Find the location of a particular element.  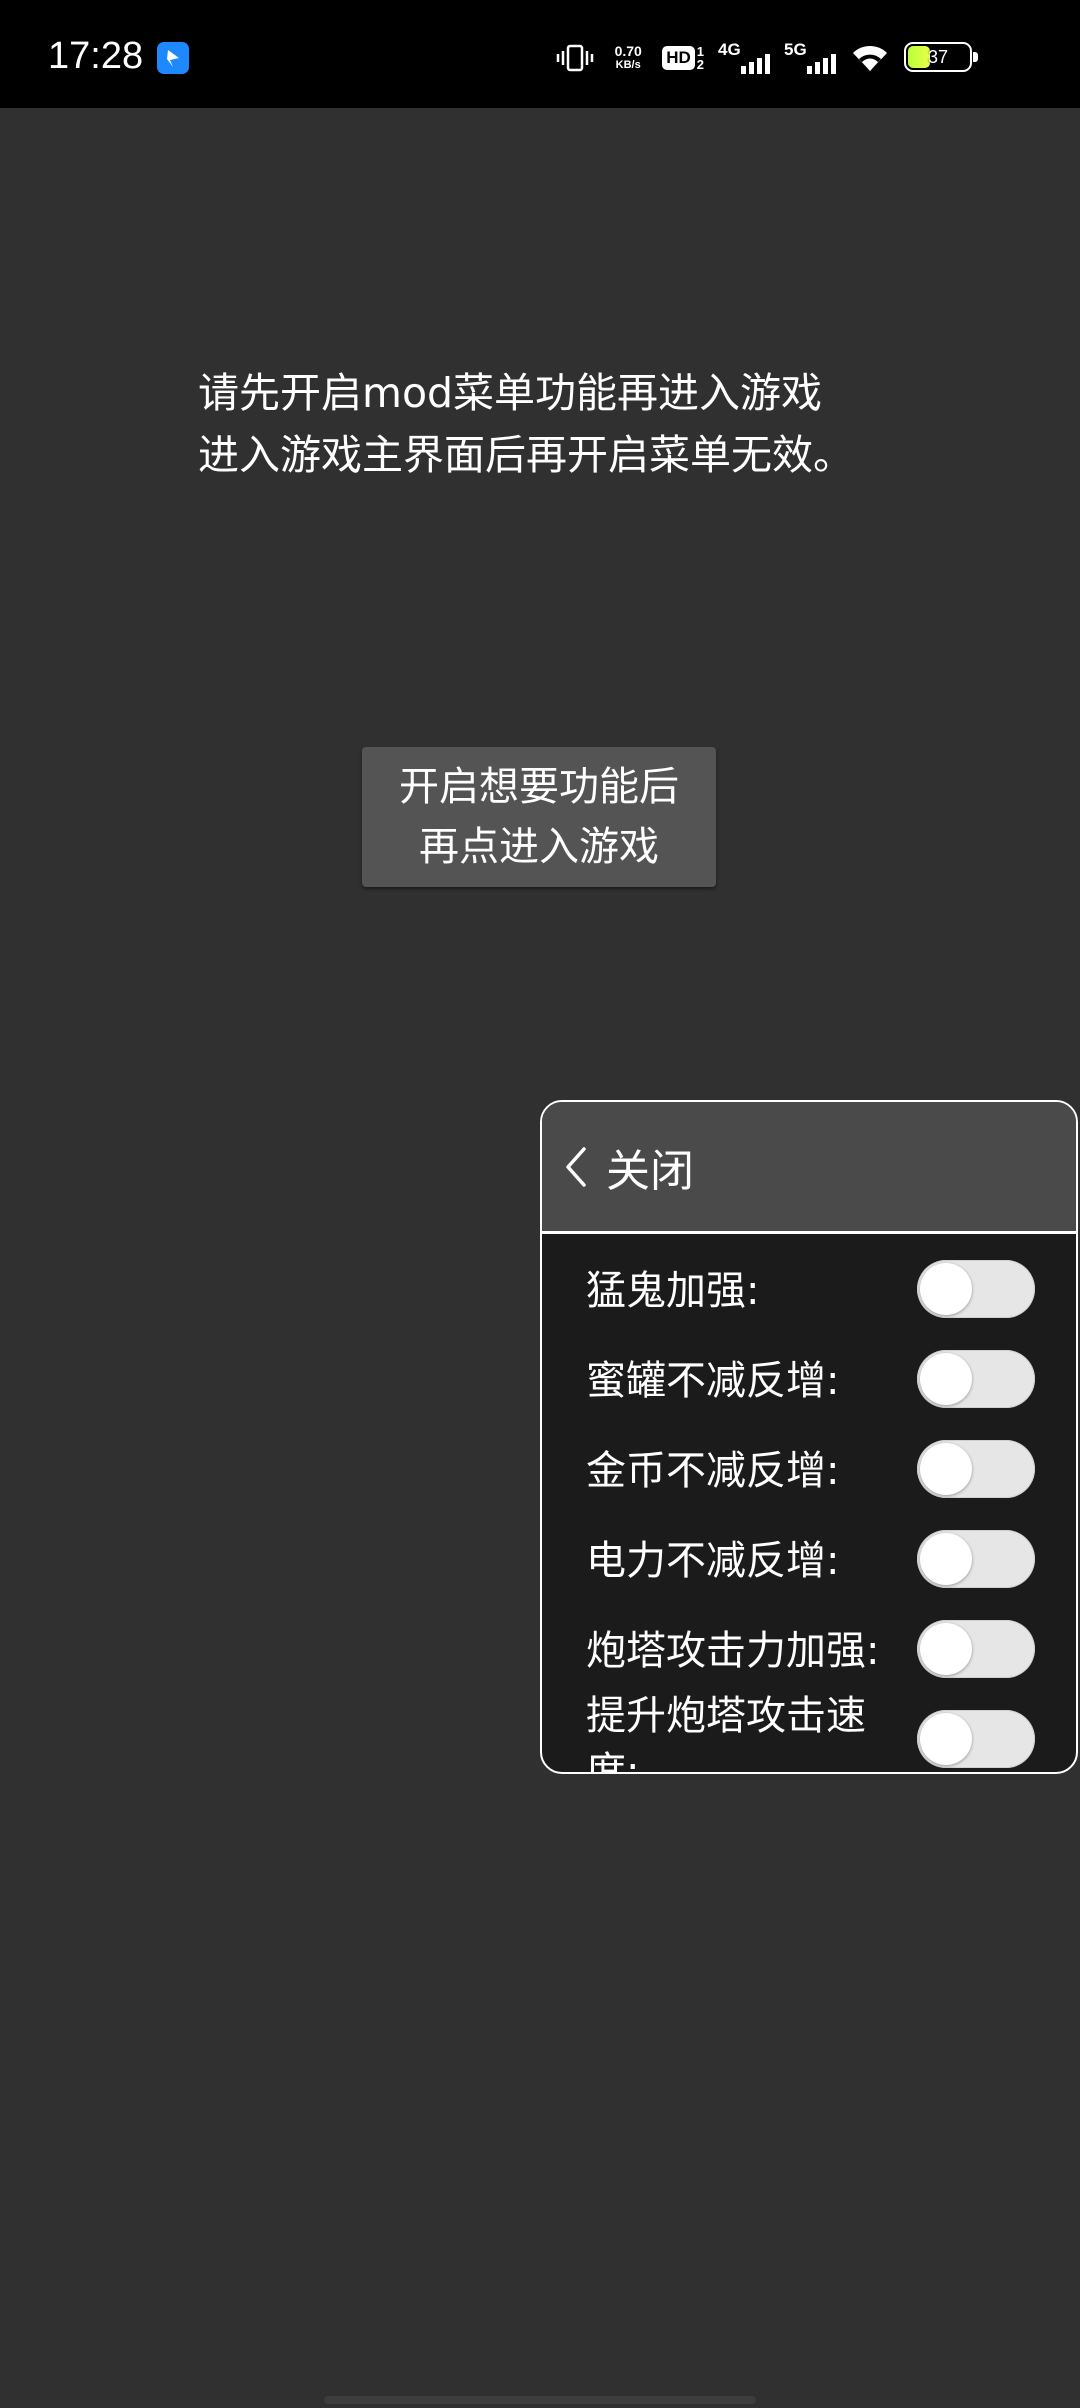

network-speed-value: 0.70 is located at coordinates (628, 51).